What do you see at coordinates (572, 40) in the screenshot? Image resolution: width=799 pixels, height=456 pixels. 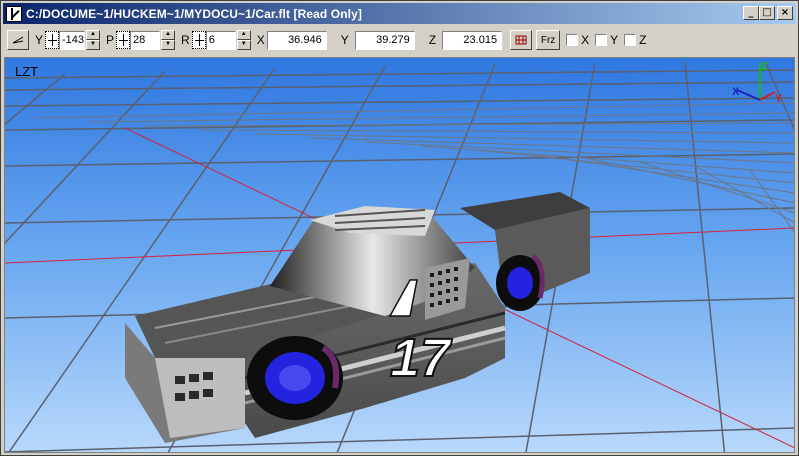 I see `lock-x-checkbox` at bounding box center [572, 40].